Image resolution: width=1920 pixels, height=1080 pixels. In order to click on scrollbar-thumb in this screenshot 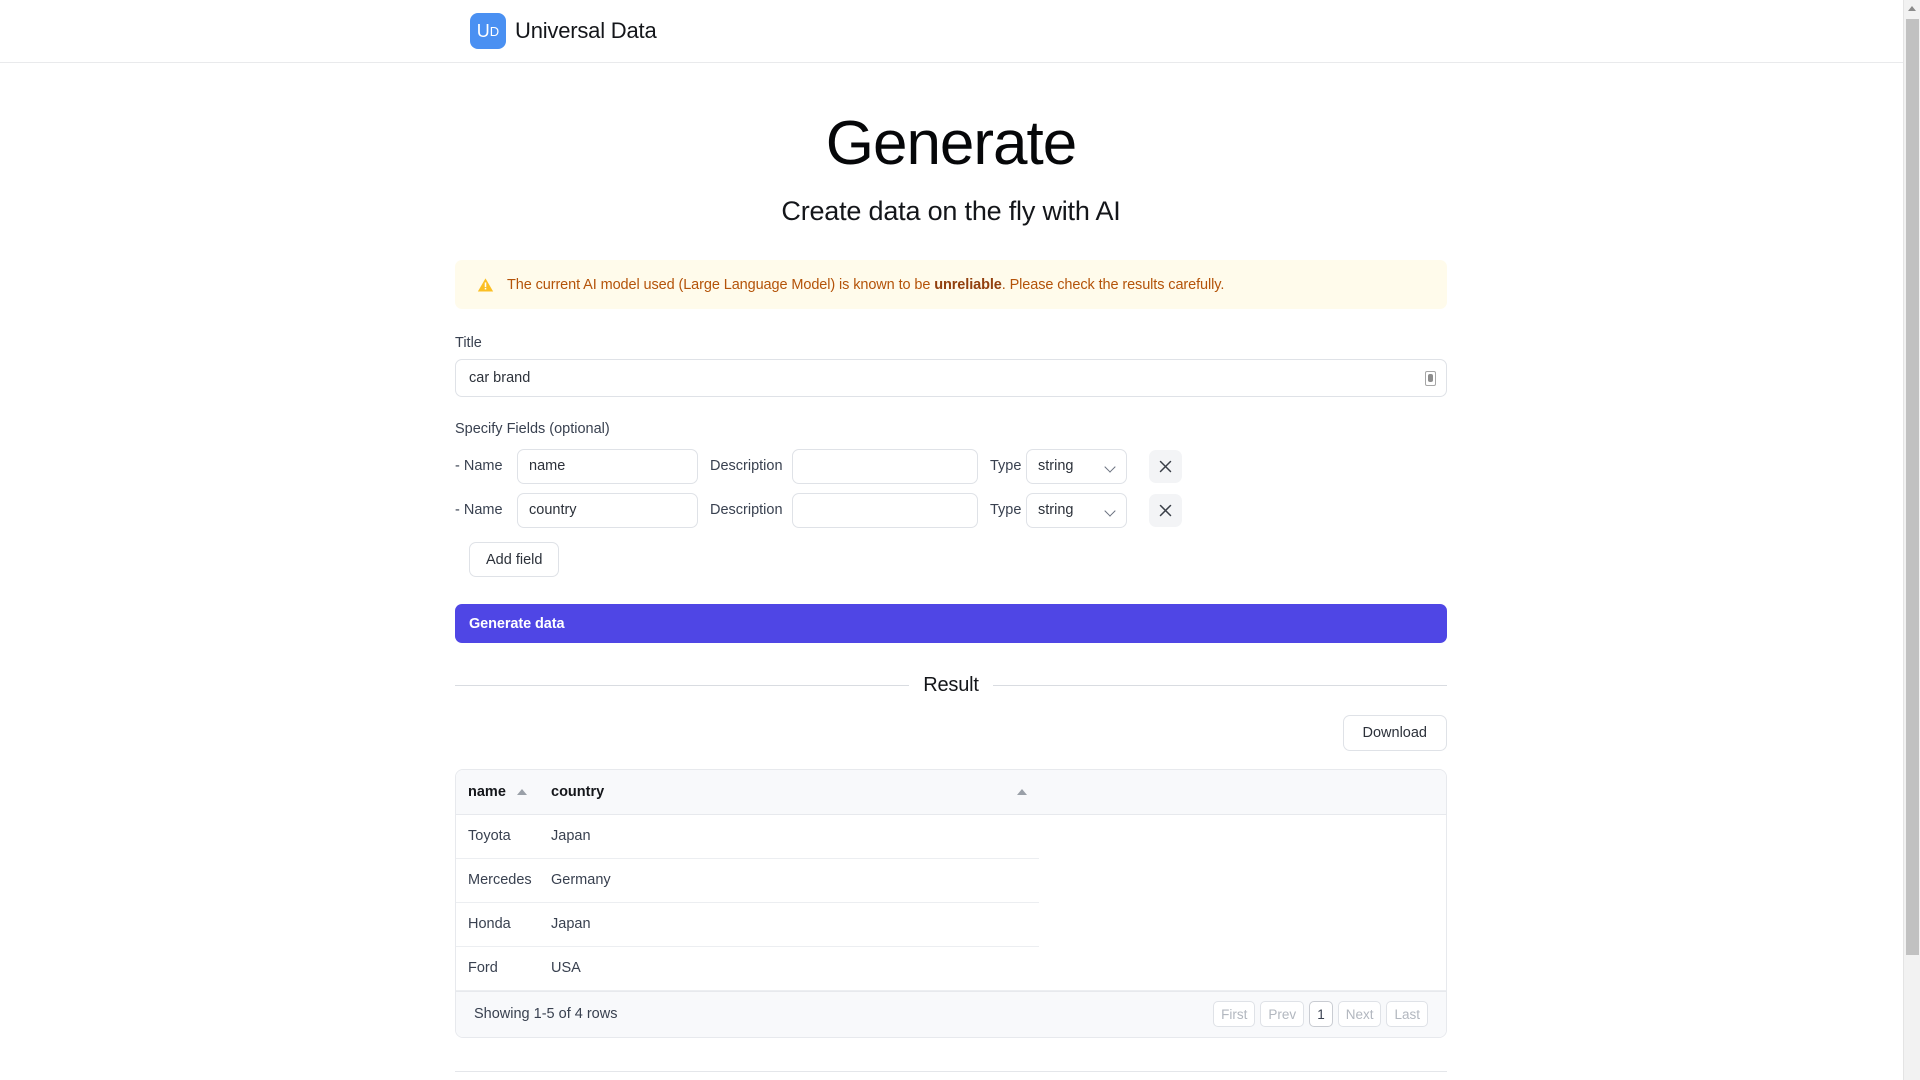, I will do `click(1912, 487)`.